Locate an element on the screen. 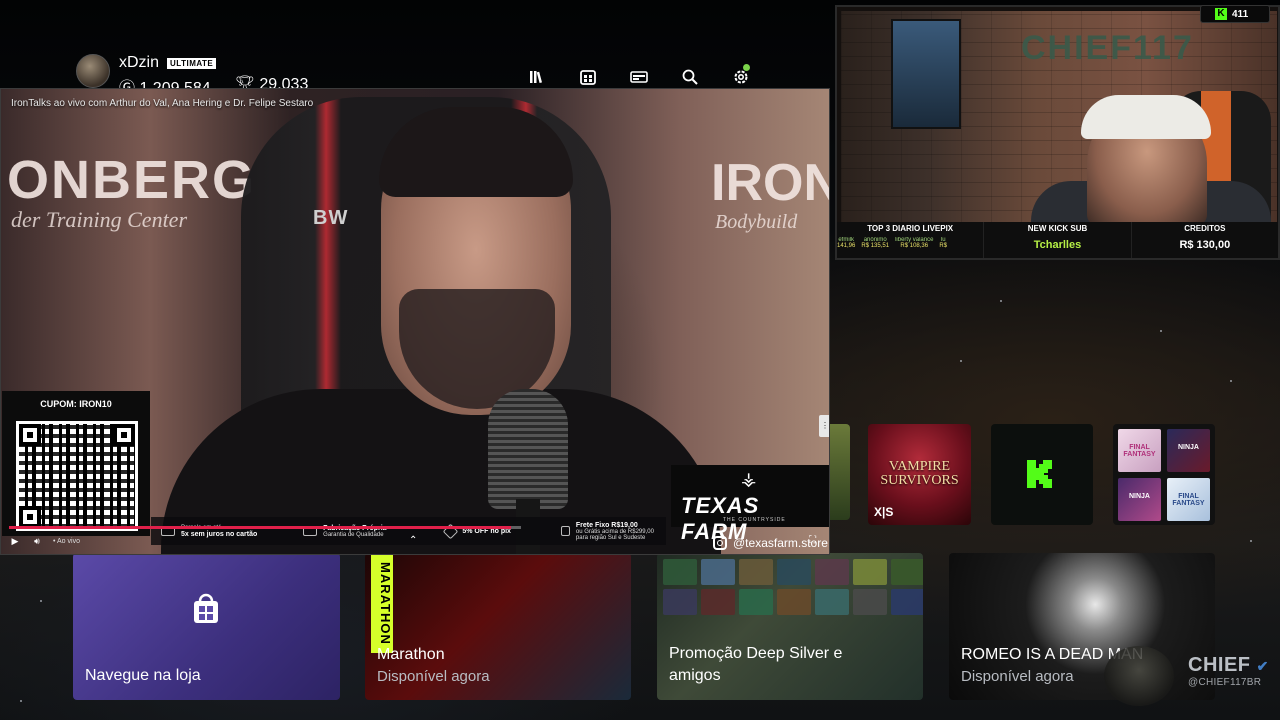 The image size is (1280, 720). donor-amount: R$ is located at coordinates (943, 246).